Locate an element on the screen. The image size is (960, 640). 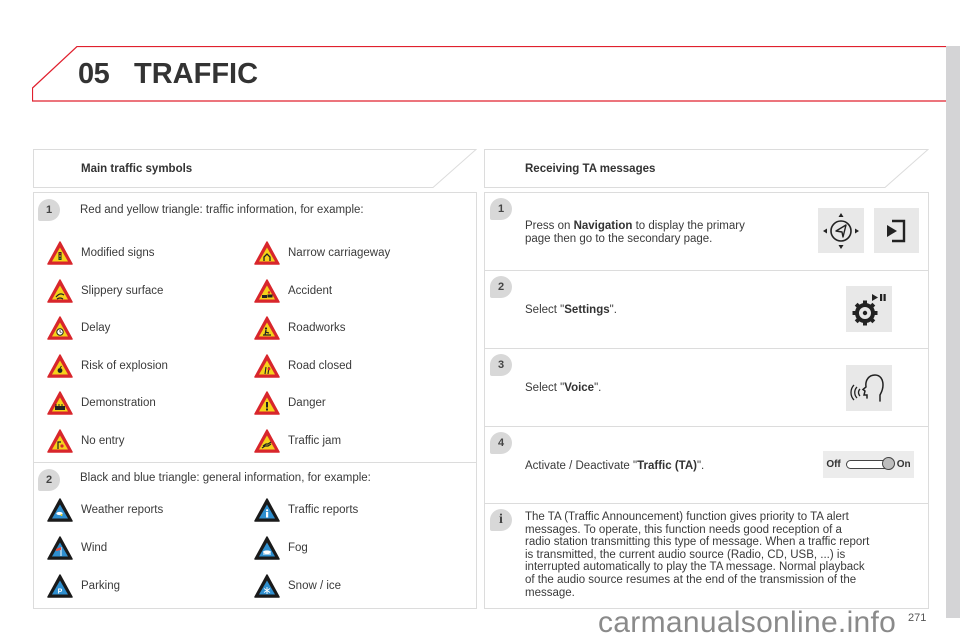
symbol-label: Weather reports is located at coordinates (122, 510).